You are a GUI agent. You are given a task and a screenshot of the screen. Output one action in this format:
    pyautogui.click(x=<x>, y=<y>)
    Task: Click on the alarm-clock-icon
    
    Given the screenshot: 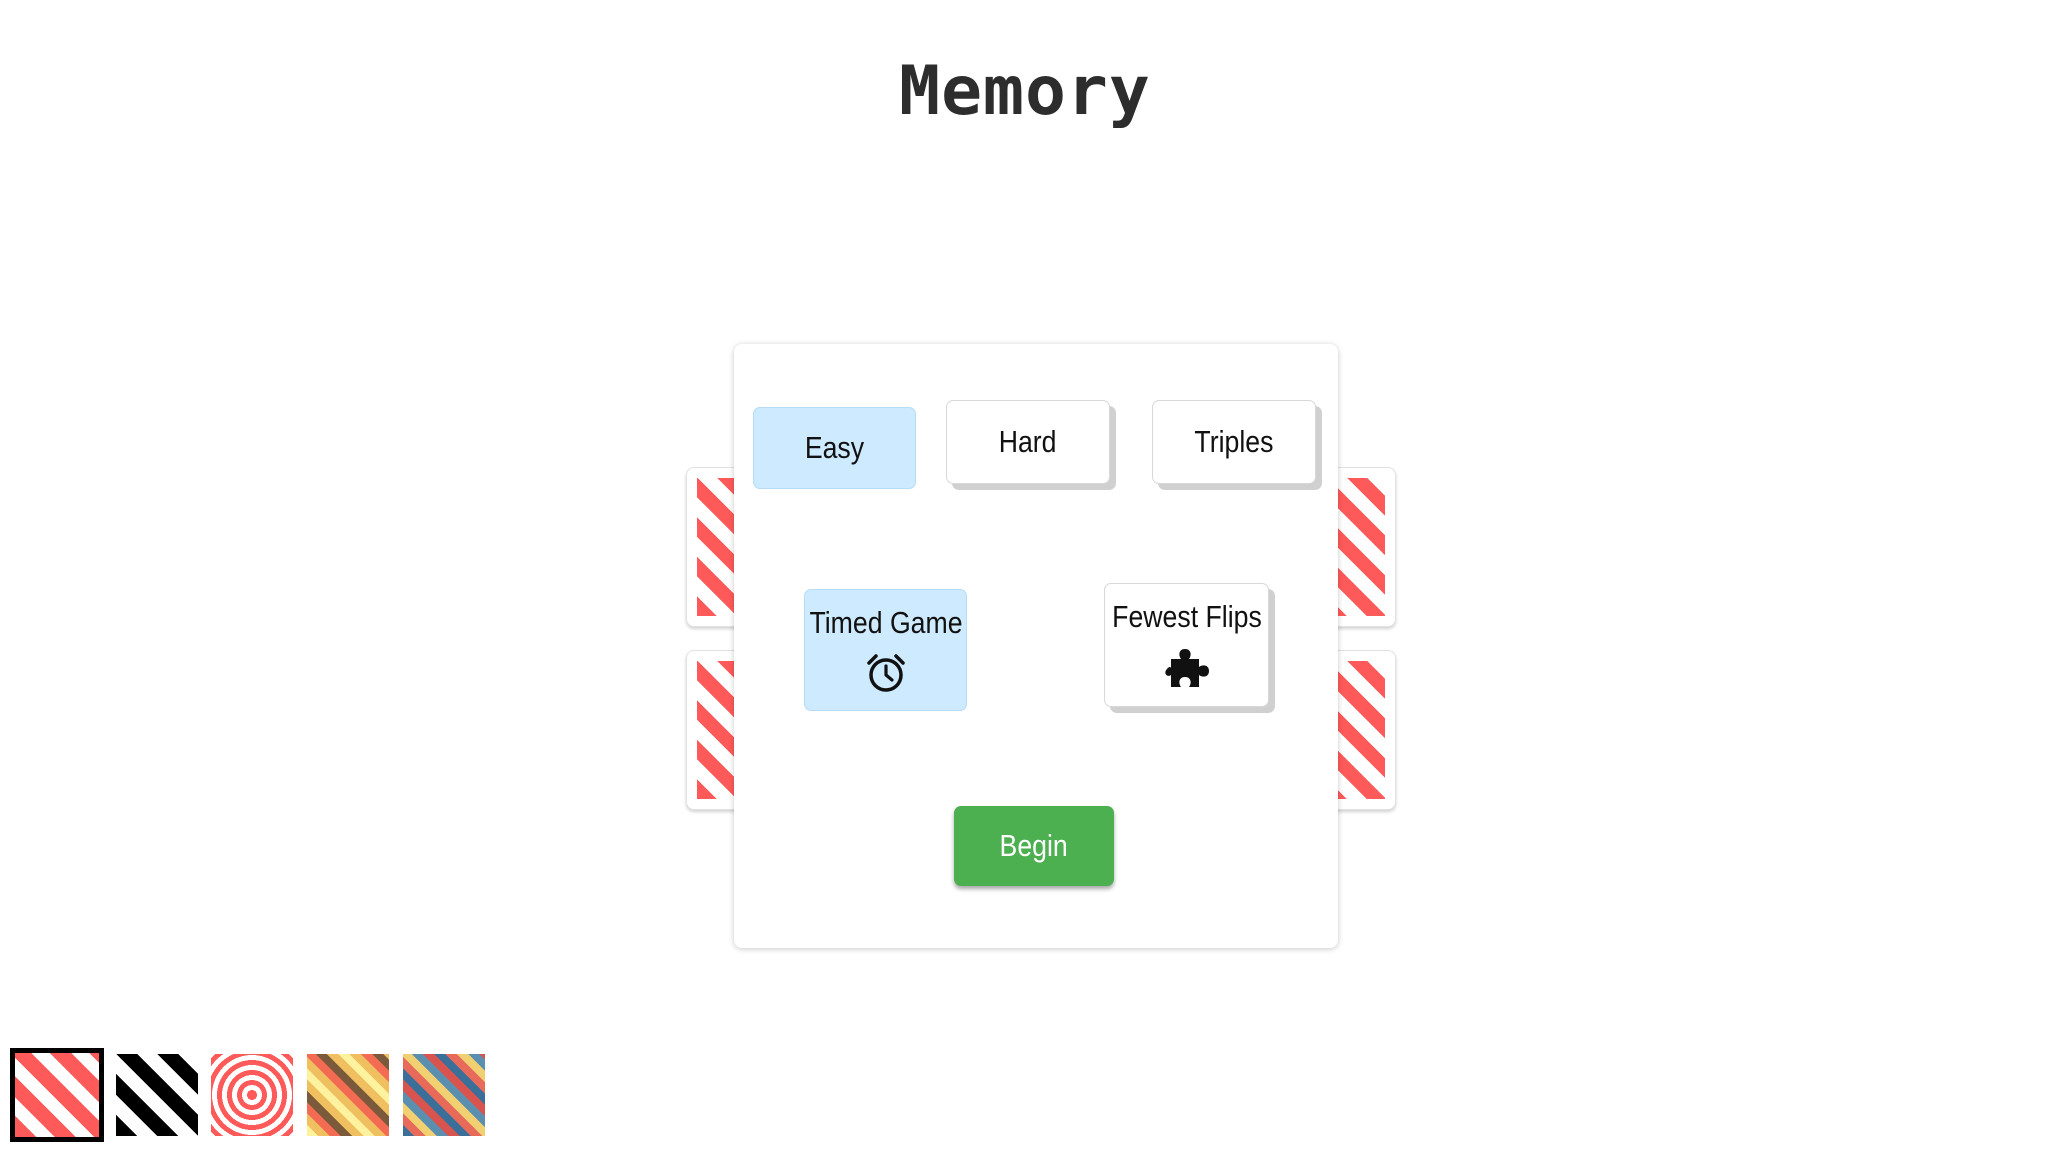 What is the action you would take?
    pyautogui.click(x=885, y=673)
    